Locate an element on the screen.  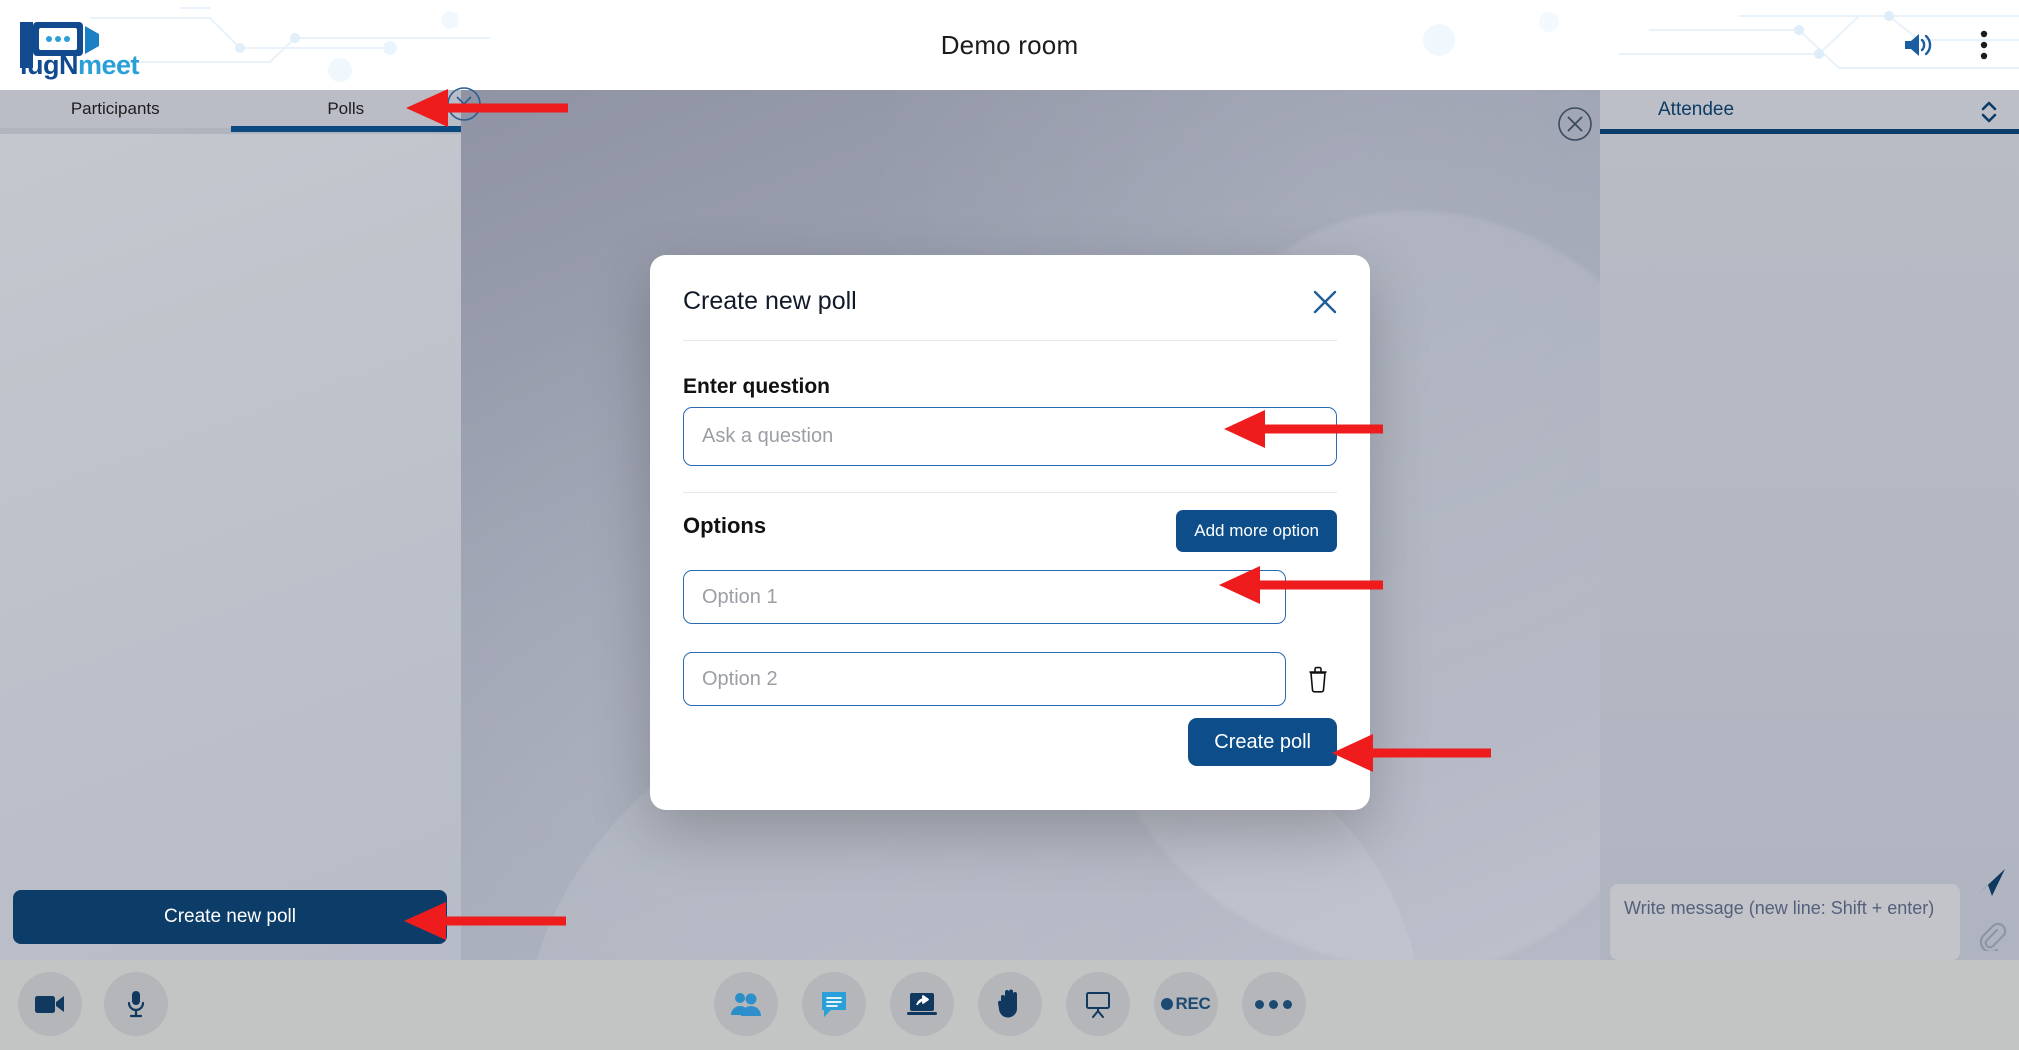
sidebar-tab-participants-label: Participants is located at coordinates (115, 108).